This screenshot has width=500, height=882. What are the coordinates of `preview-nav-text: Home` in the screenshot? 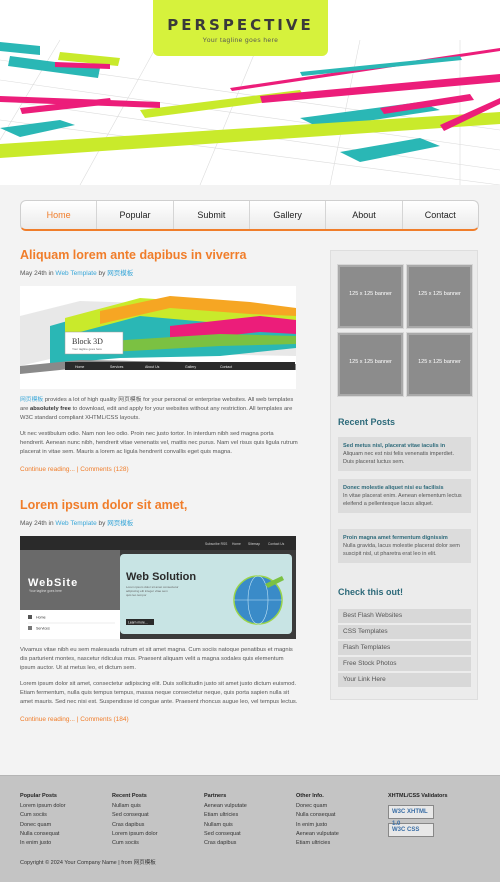 It's located at (79, 367).